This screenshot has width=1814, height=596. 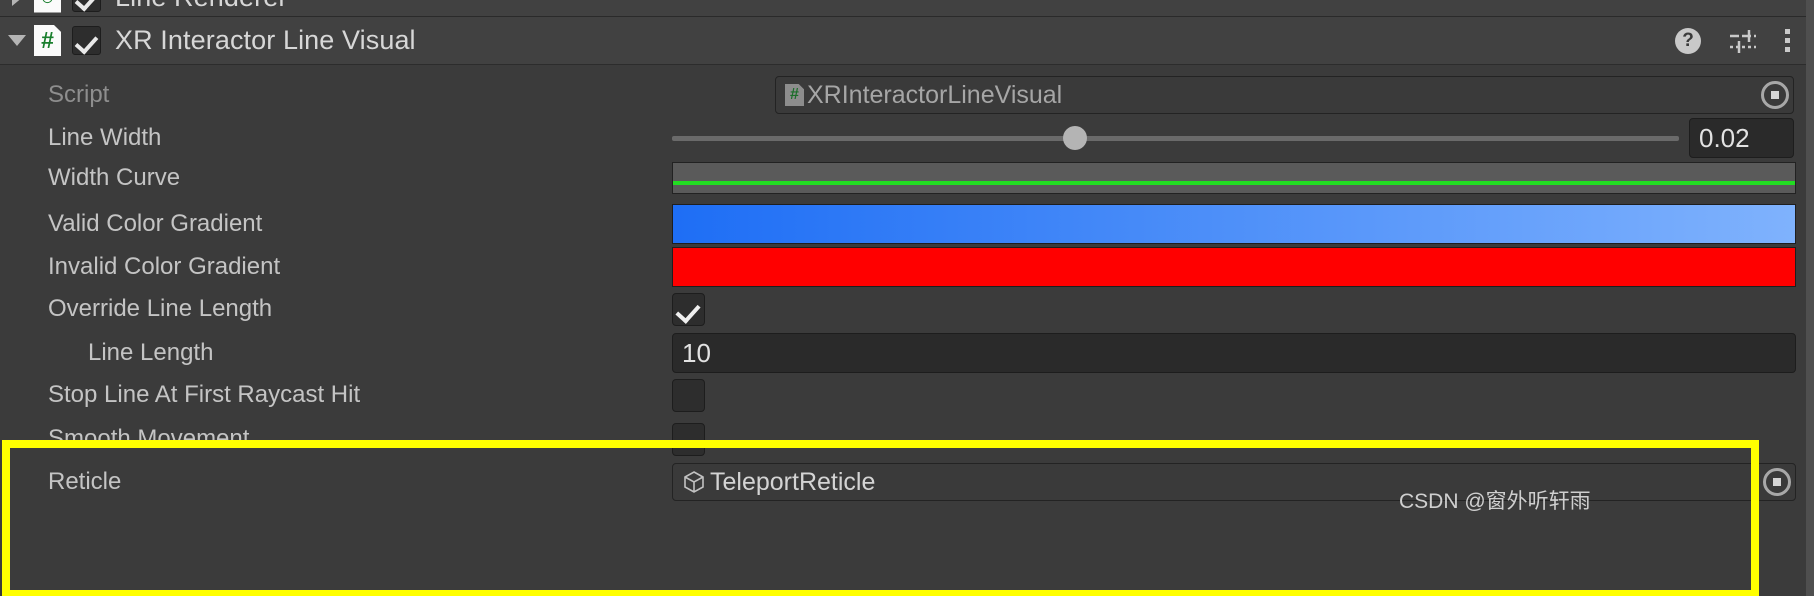 I want to click on property-label-line-length: Line Length, so click(x=151, y=352).